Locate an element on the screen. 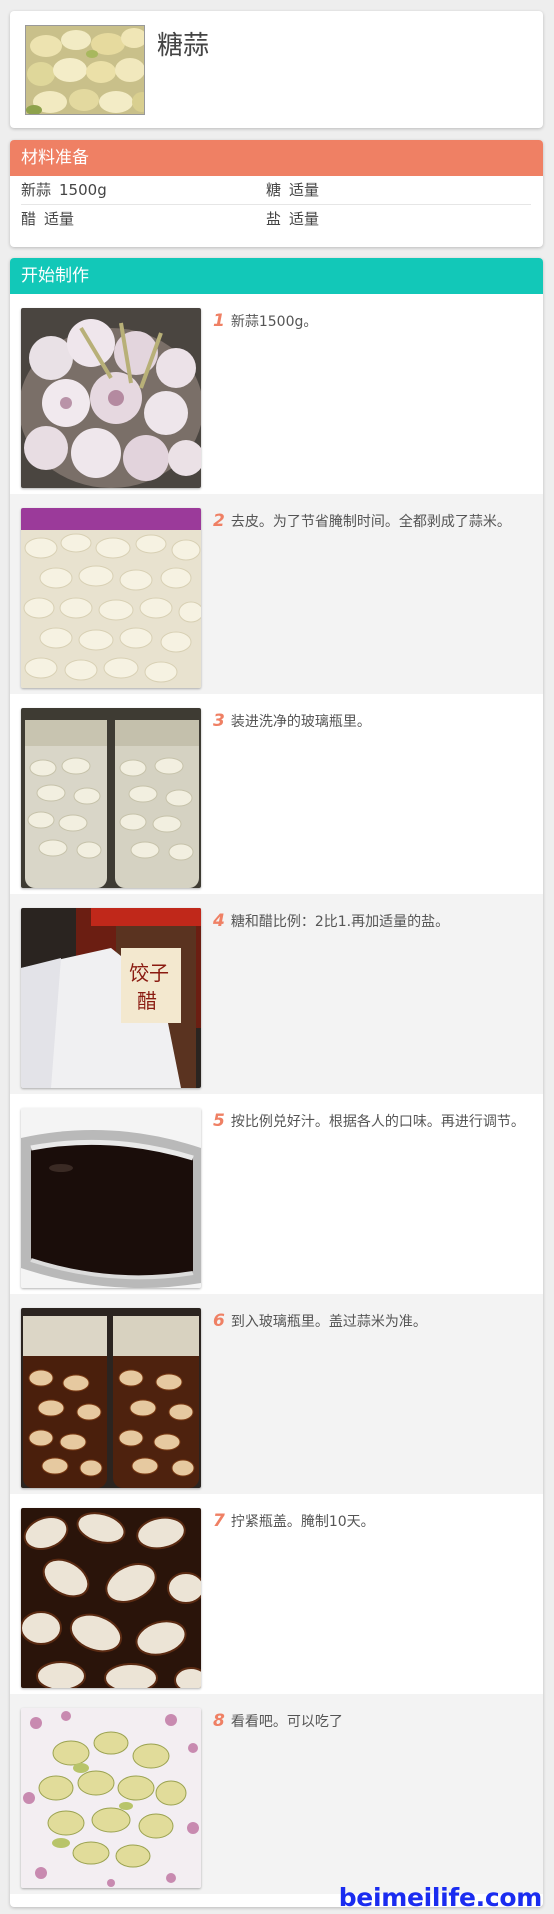 The height and width of the screenshot is (1914, 554). ingredient-row: 醋适量 盐适量 is located at coordinates (276, 219).